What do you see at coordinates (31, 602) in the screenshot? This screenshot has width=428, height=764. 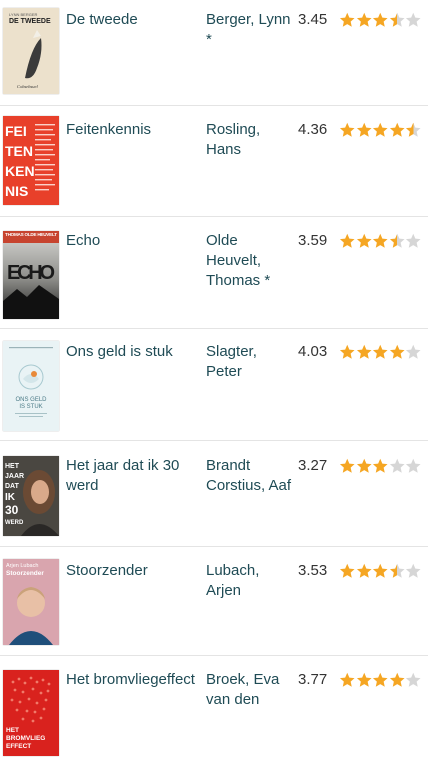 I see `book-cover: Arjen Lubach Stoorzender` at bounding box center [31, 602].